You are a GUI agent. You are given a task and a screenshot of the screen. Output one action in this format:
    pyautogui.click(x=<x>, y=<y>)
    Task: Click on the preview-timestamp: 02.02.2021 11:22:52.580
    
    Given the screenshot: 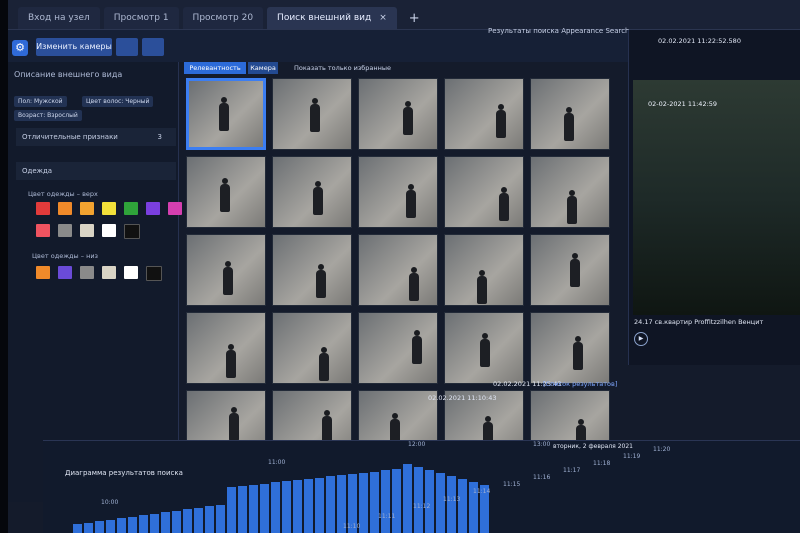 What is the action you would take?
    pyautogui.click(x=699, y=41)
    